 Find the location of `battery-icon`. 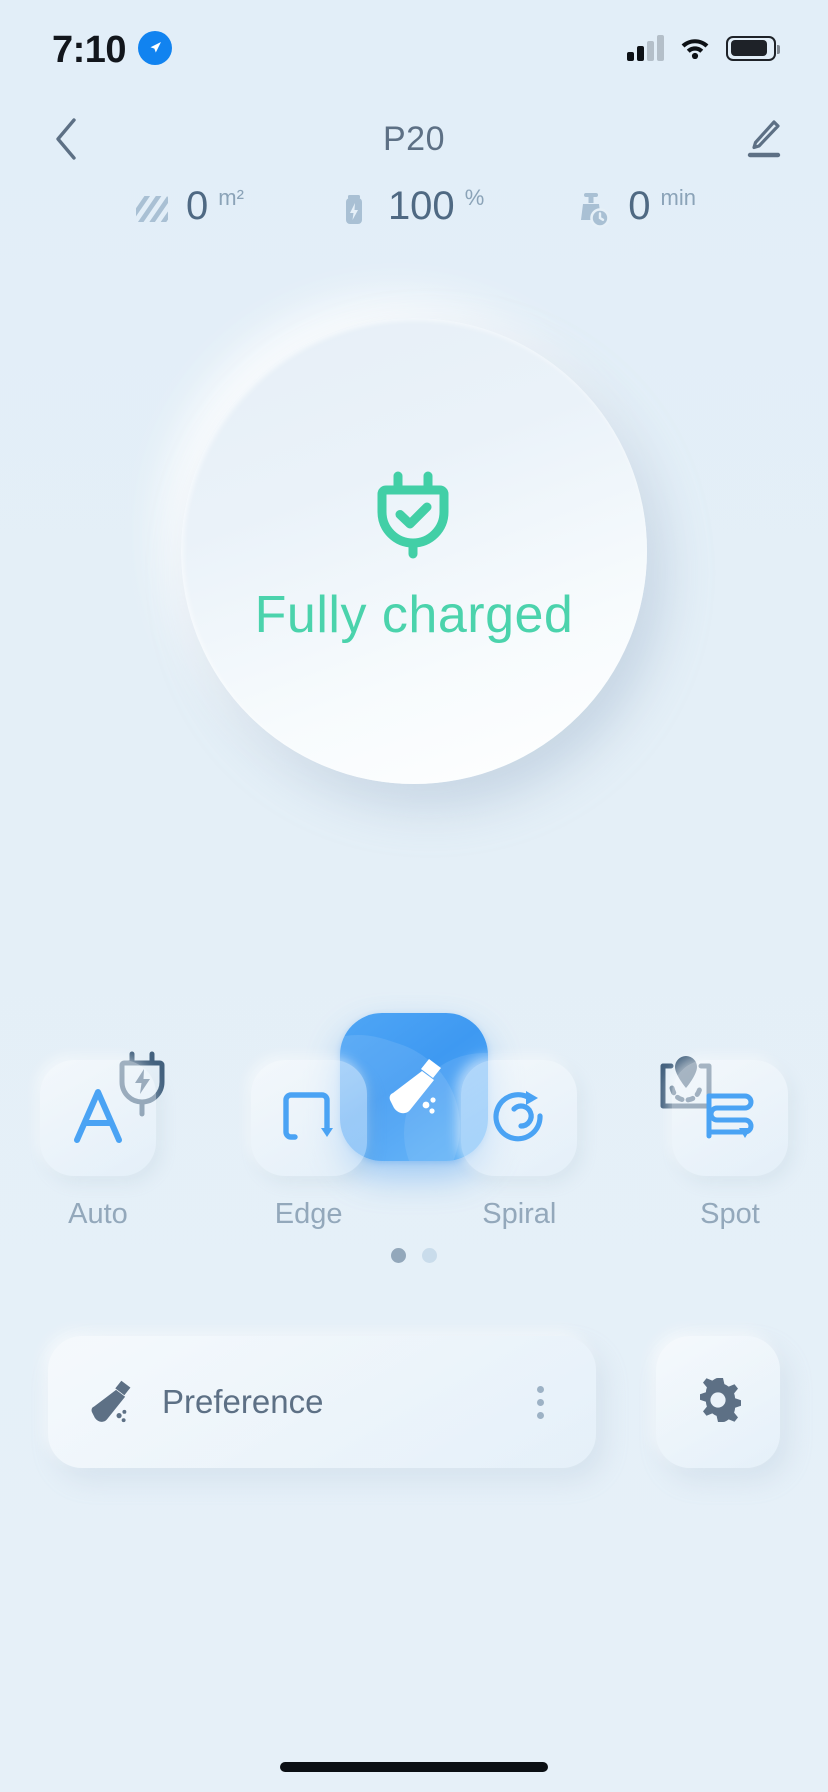

battery-icon is located at coordinates (753, 48).